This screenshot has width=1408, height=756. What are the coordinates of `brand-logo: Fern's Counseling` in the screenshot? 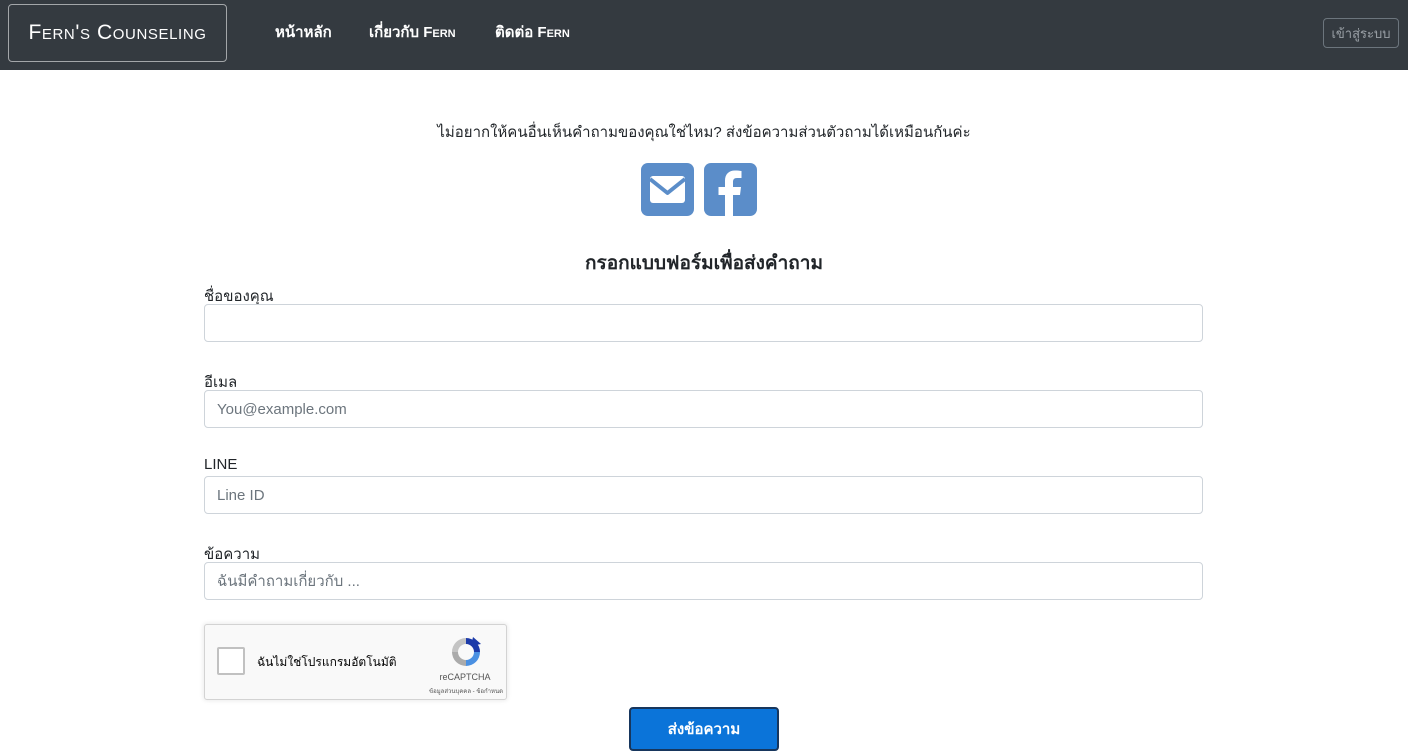 It's located at (117, 33).